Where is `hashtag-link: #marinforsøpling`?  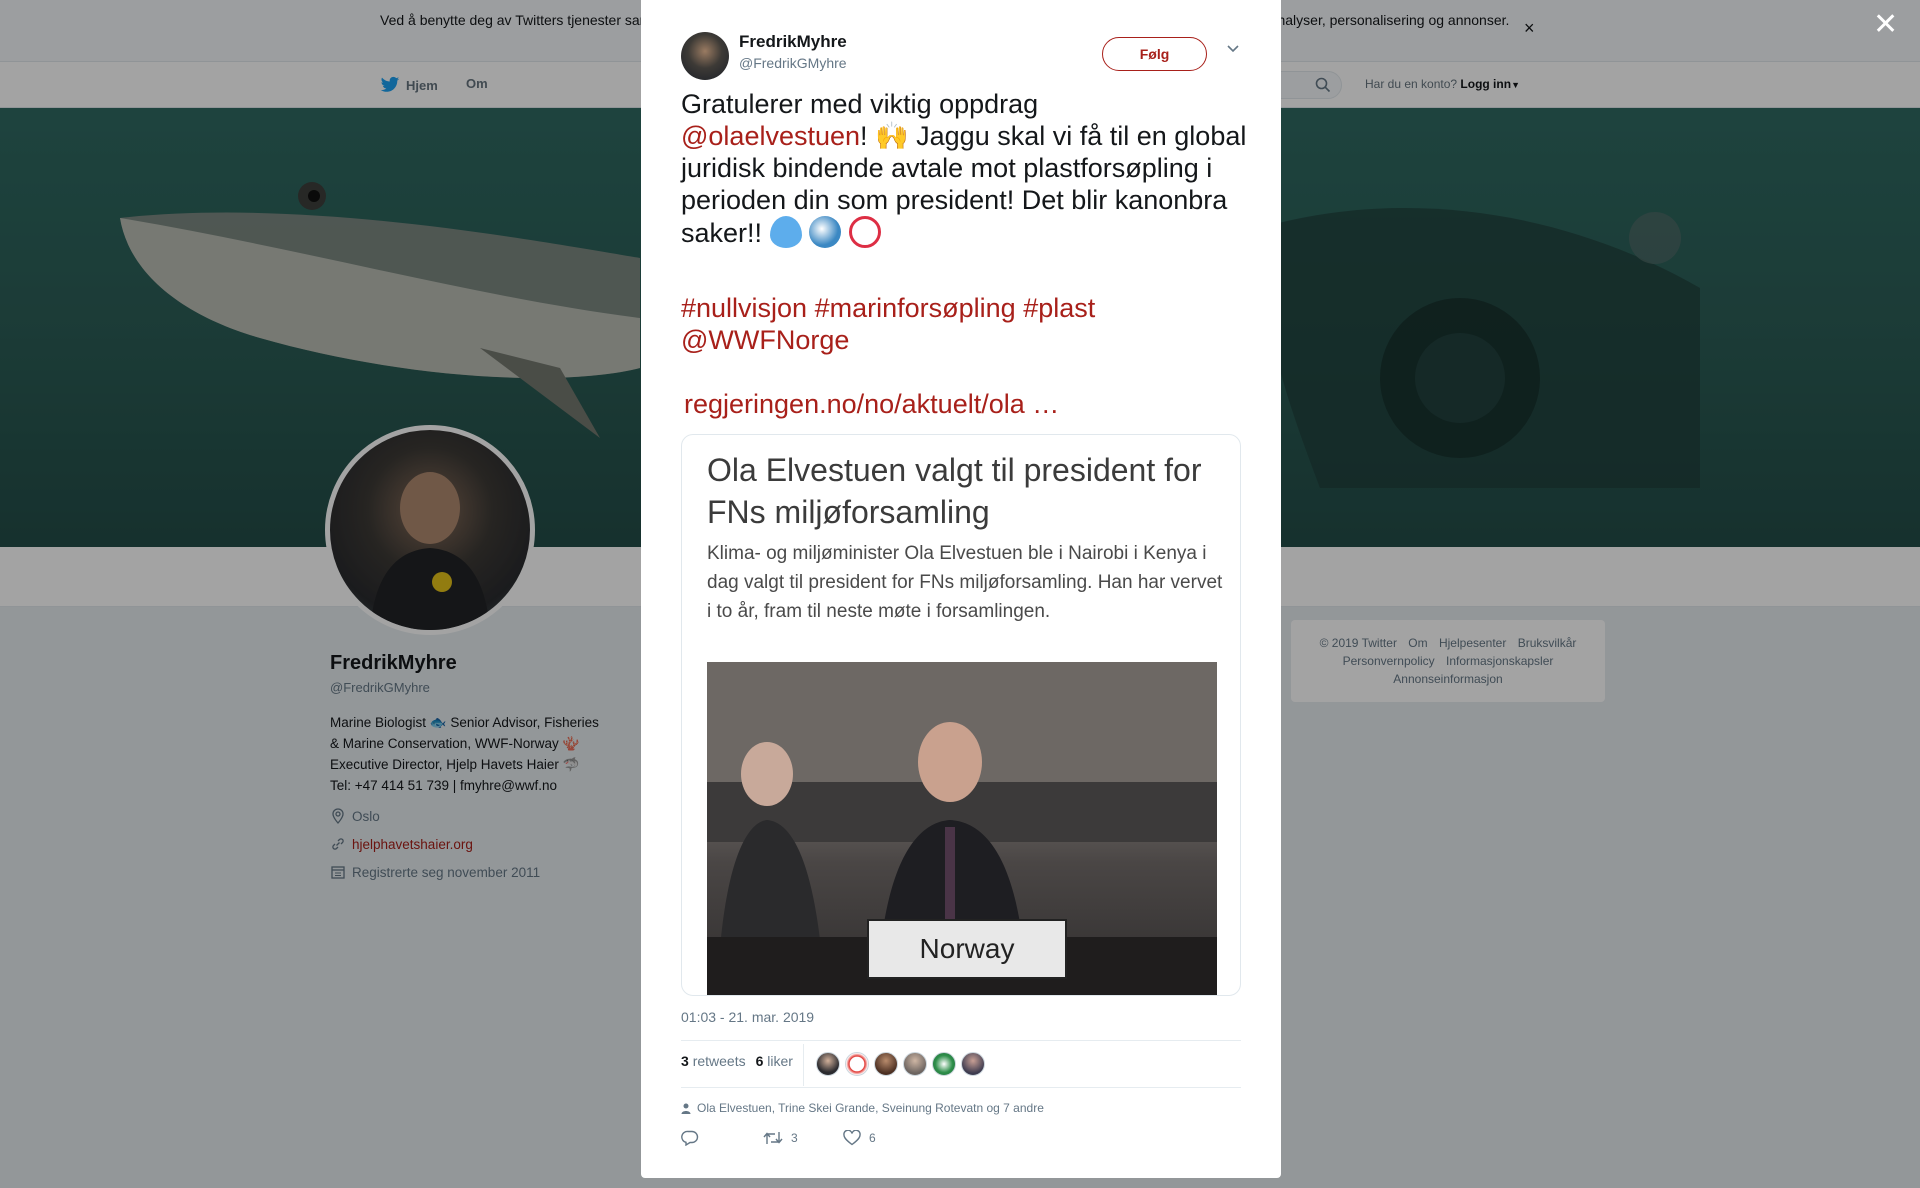 hashtag-link: #marinforsøpling is located at coordinates (915, 308).